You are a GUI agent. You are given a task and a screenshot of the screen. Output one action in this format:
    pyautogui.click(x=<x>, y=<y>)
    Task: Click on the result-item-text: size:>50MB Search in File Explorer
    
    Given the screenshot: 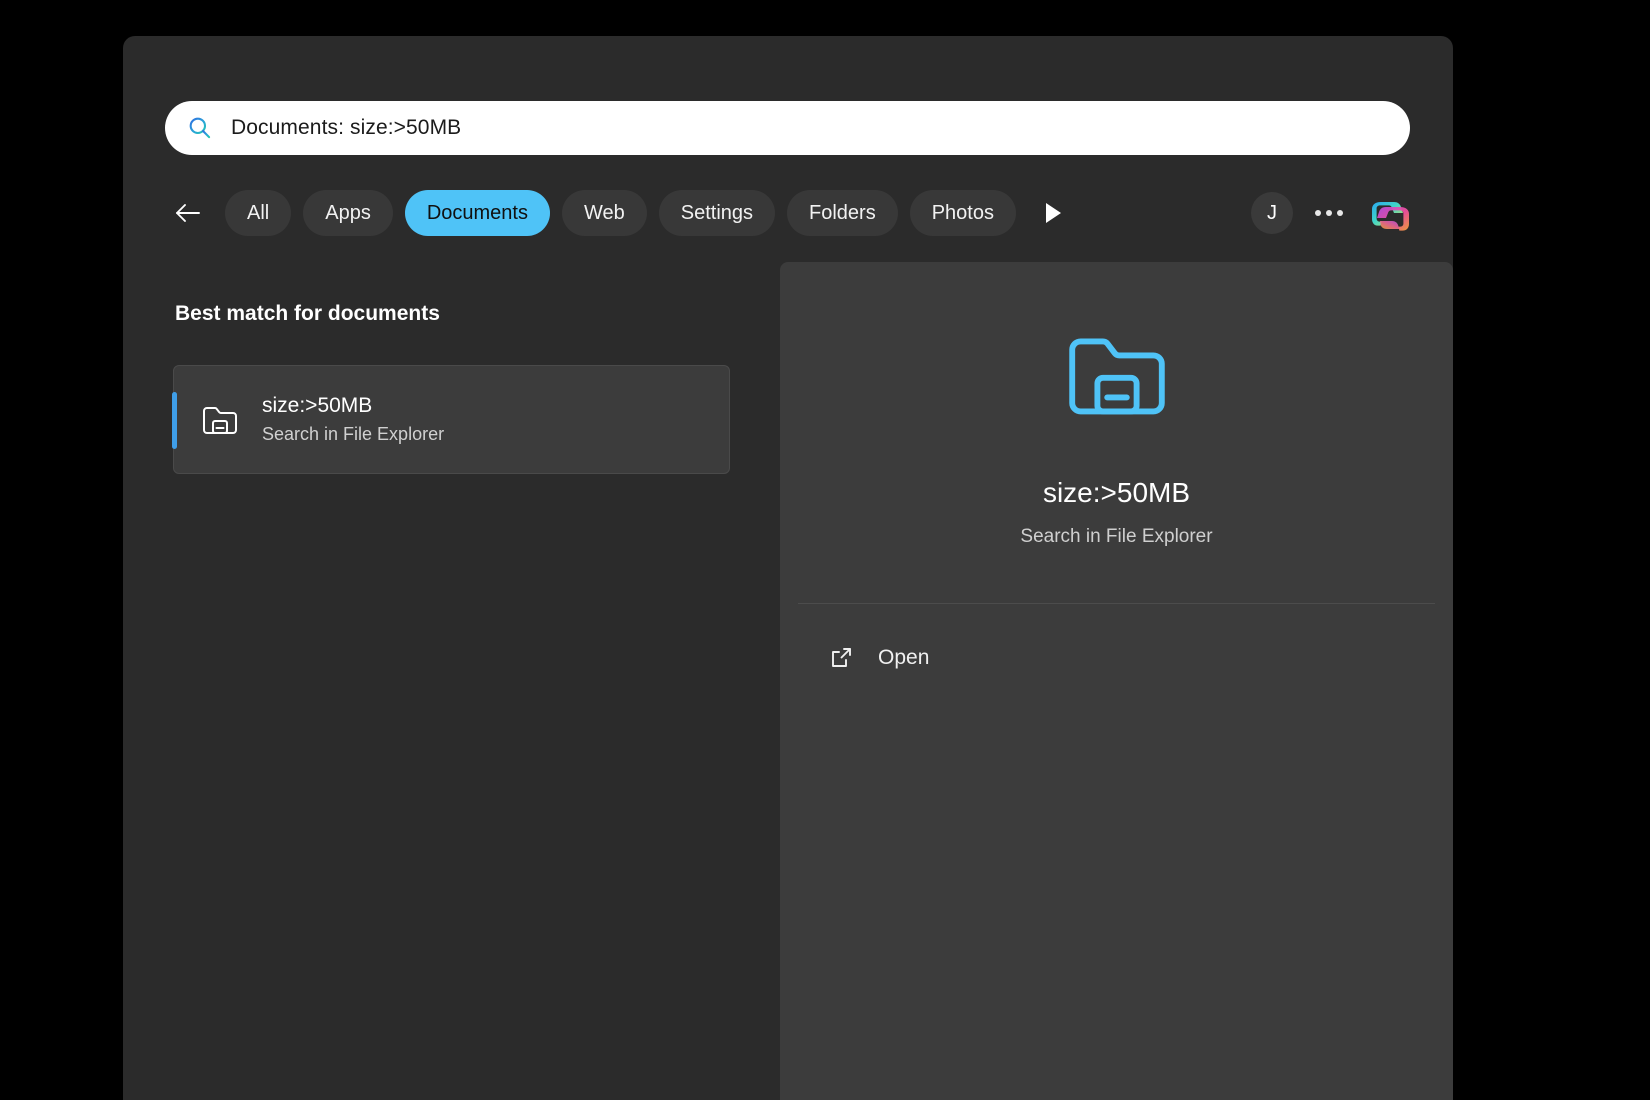 What is the action you would take?
    pyautogui.click(x=353, y=419)
    